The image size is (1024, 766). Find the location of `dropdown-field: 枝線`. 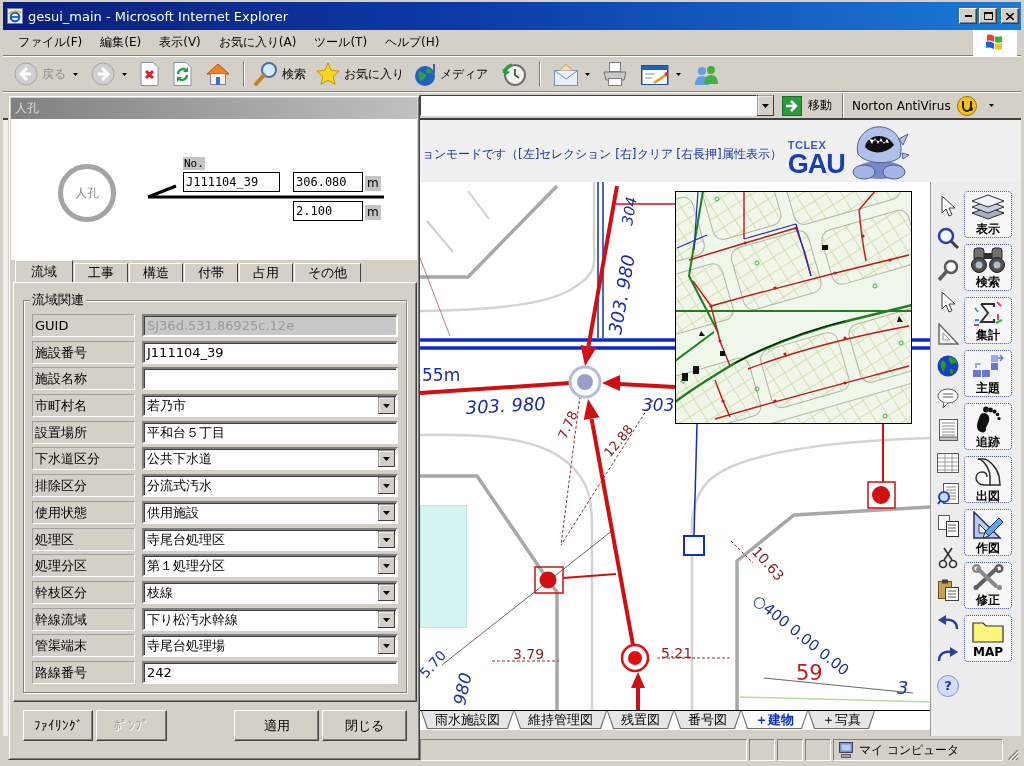

dropdown-field: 枝線 is located at coordinates (270, 592).